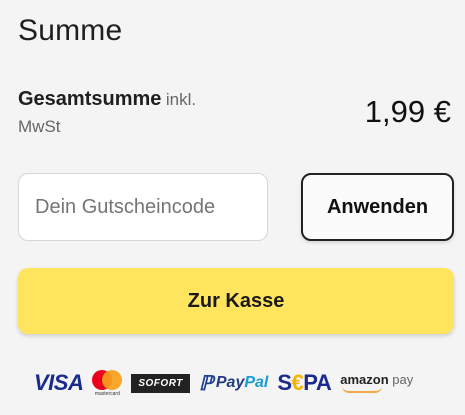  I want to click on amazon-pay-text: pay, so click(403, 379).